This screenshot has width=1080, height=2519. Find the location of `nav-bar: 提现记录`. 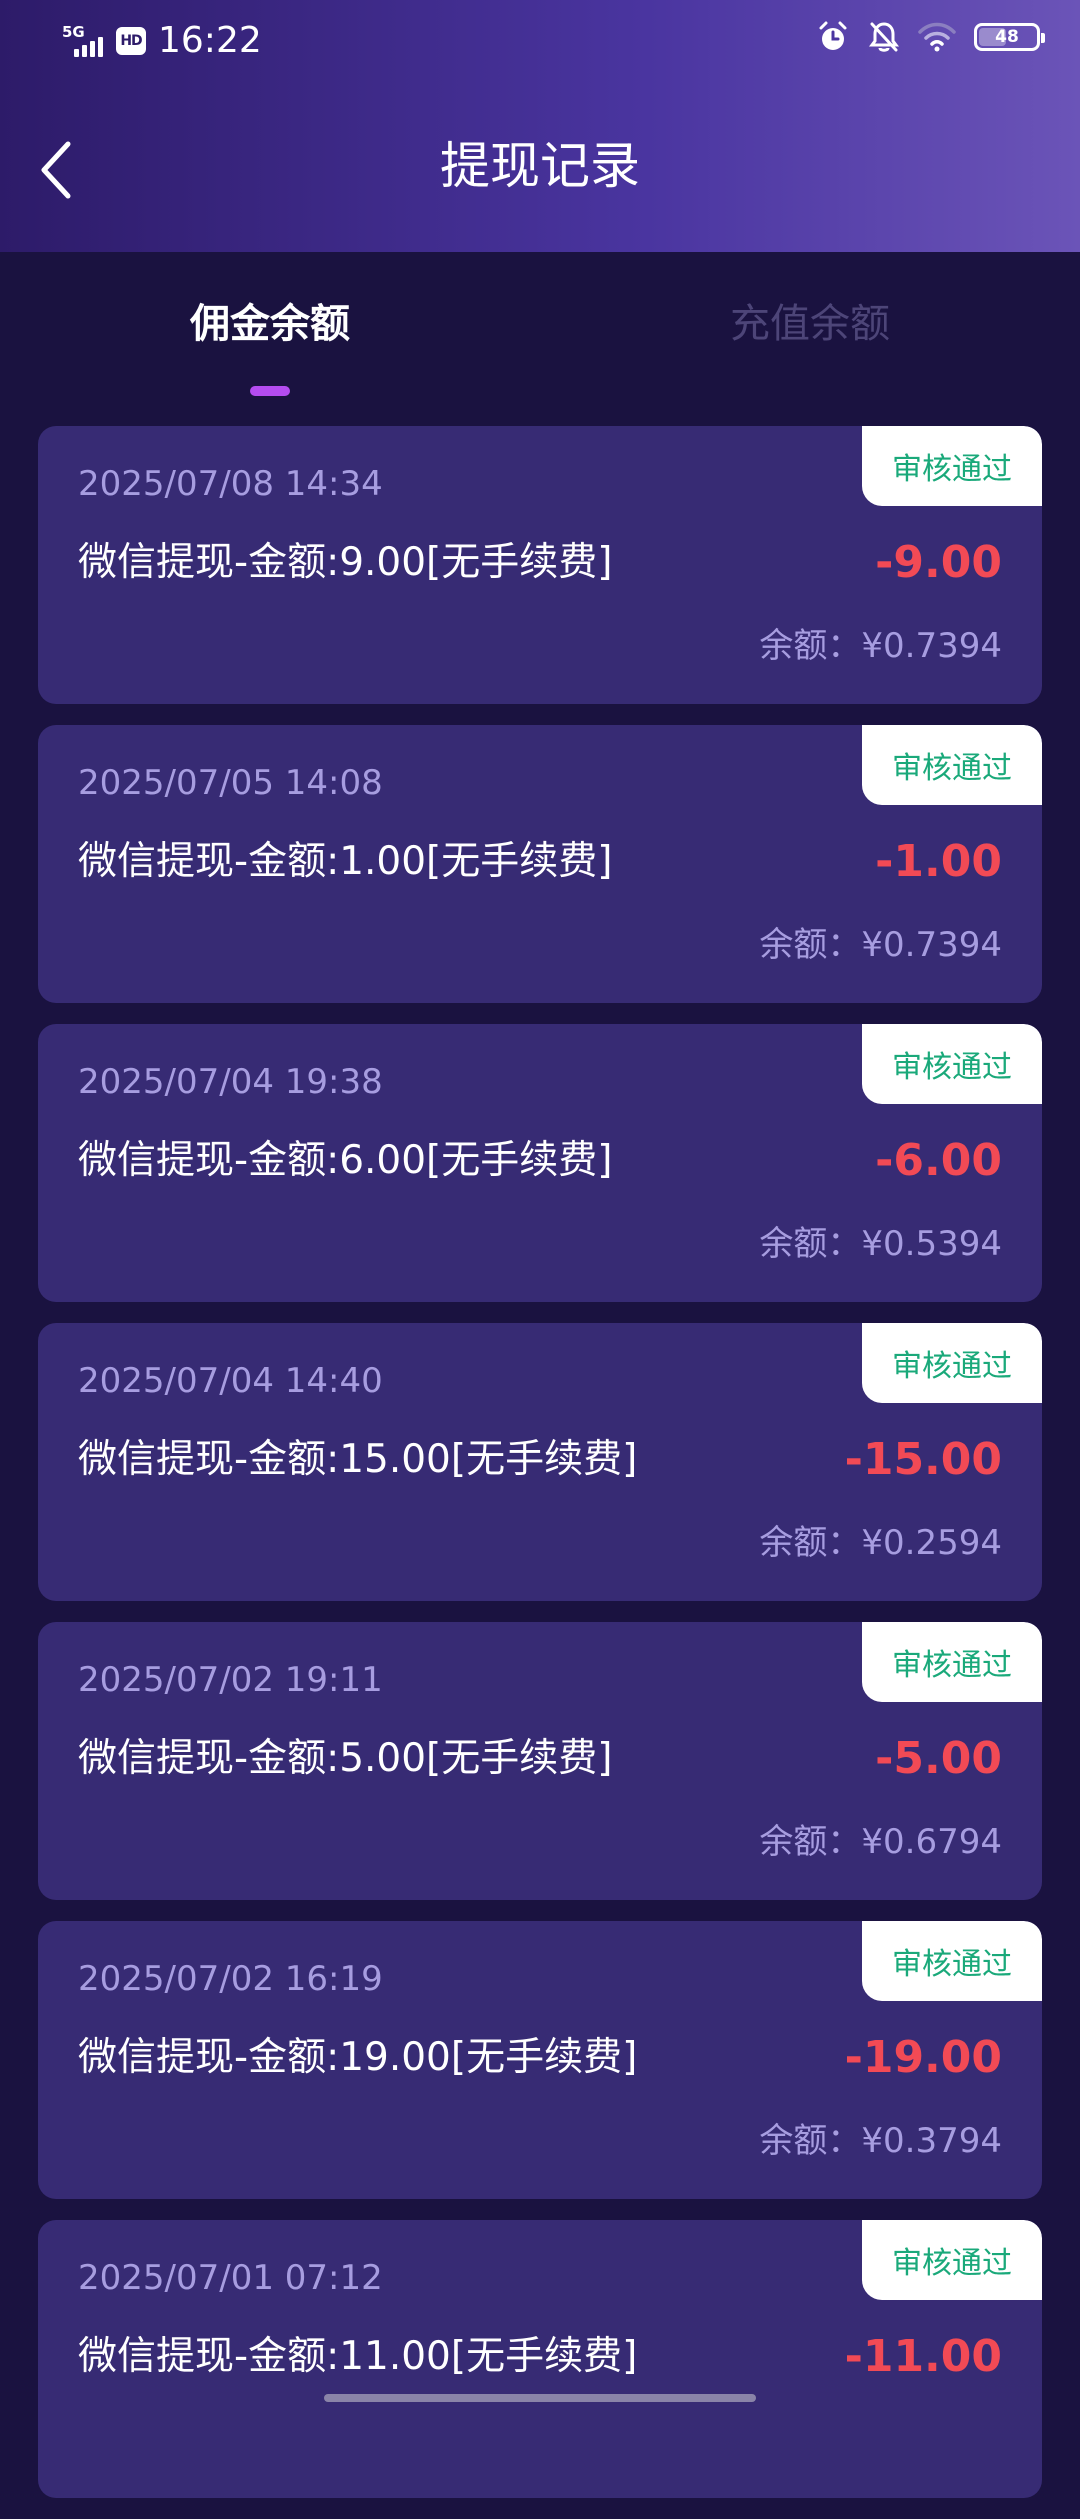

nav-bar: 提现记录 is located at coordinates (540, 170).